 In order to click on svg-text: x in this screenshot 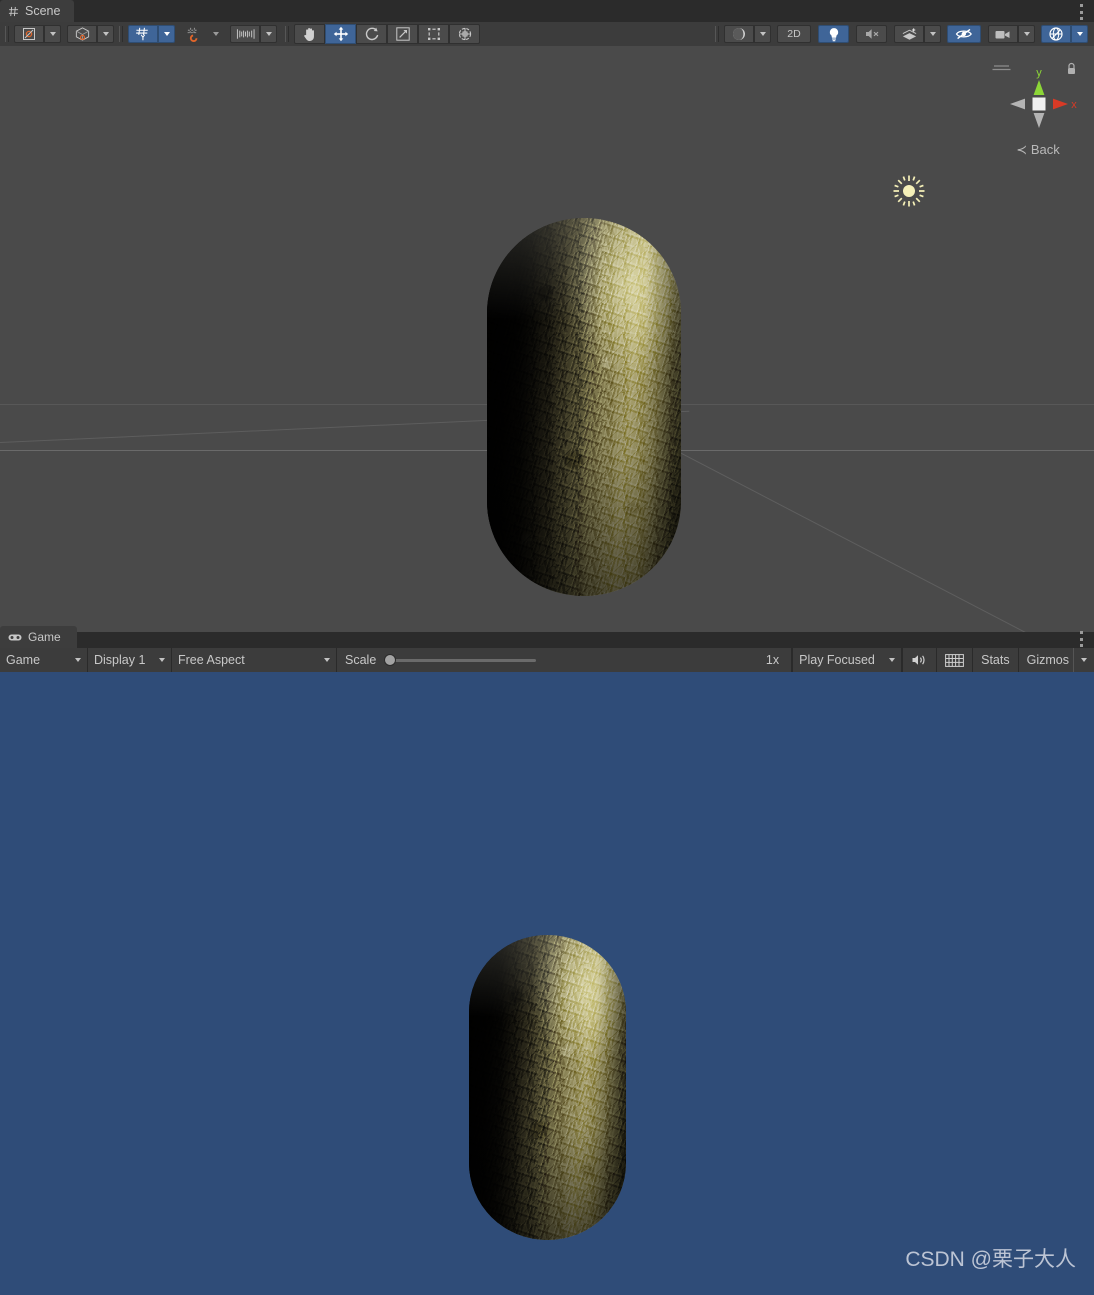, I will do `click(1074, 105)`.